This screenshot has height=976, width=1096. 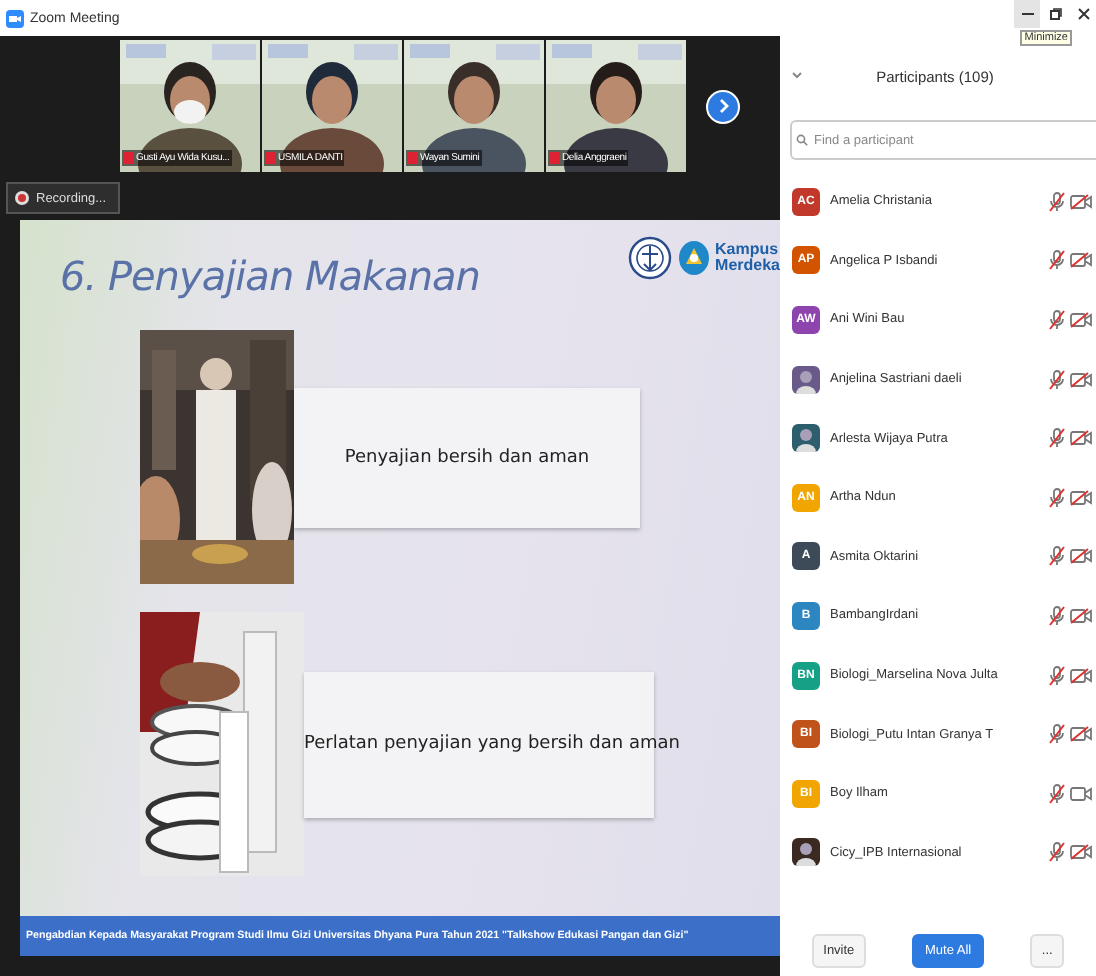 I want to click on minimize-icon, so click(x=1027, y=14).